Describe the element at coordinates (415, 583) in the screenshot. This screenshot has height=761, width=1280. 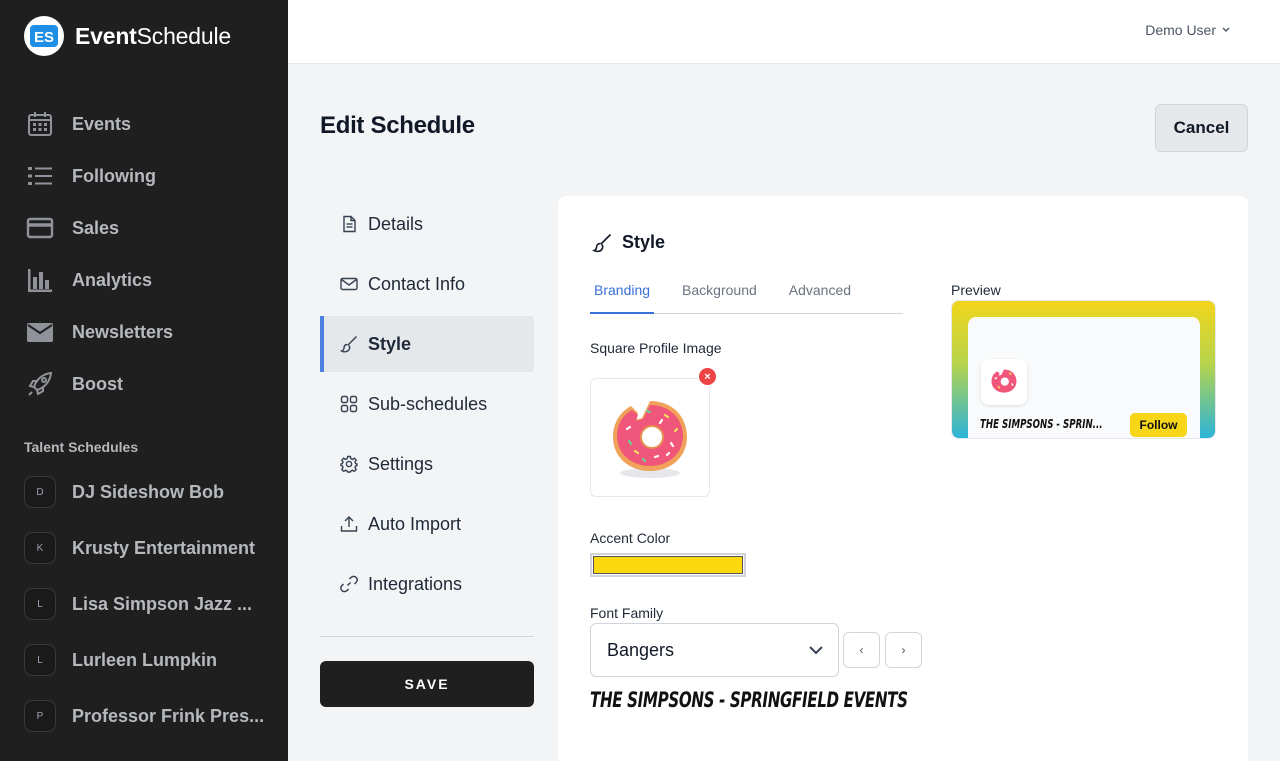
I see `subnav-label-integrations: Integrations` at that location.